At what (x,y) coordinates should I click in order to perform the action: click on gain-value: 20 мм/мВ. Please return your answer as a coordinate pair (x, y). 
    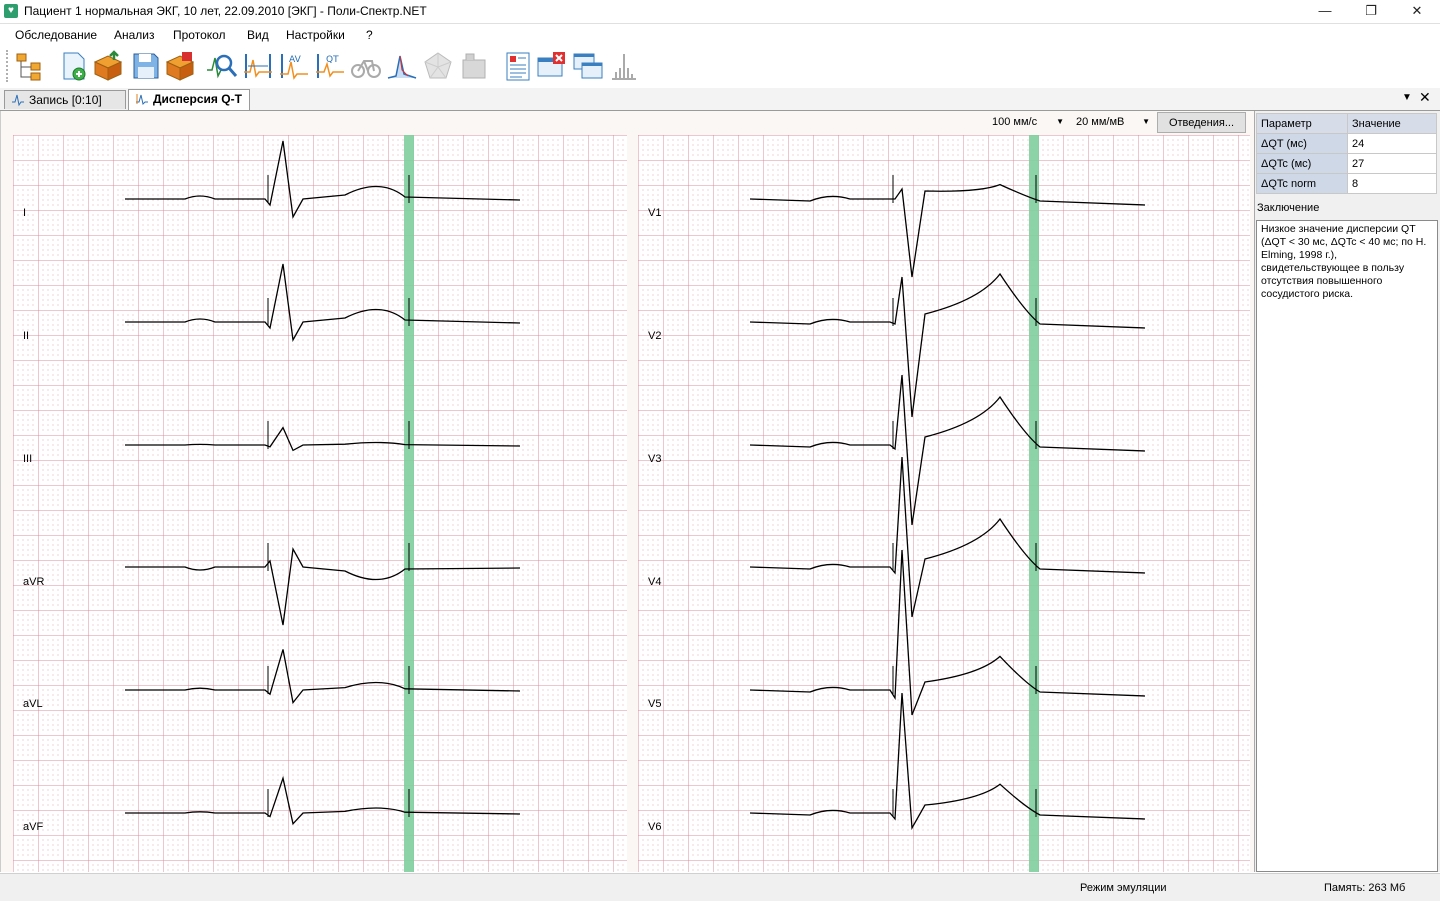
    Looking at the image, I should click on (1100, 122).